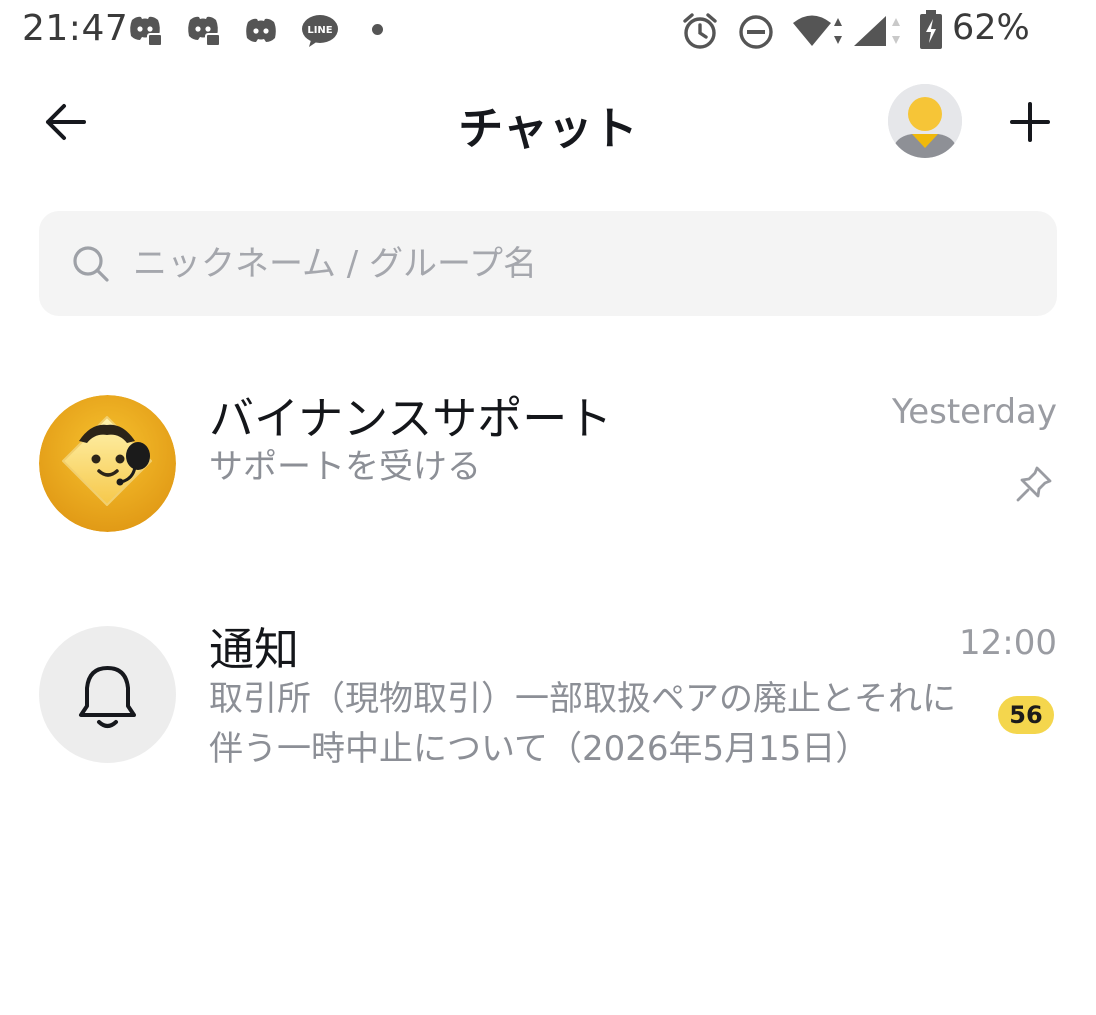  Describe the element at coordinates (107, 697) in the screenshot. I see `bell-icon` at that location.